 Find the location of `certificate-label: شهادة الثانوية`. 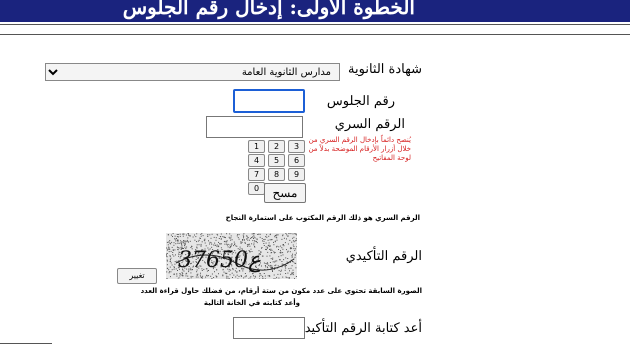

certificate-label: شهادة الثانوية is located at coordinates (385, 69).